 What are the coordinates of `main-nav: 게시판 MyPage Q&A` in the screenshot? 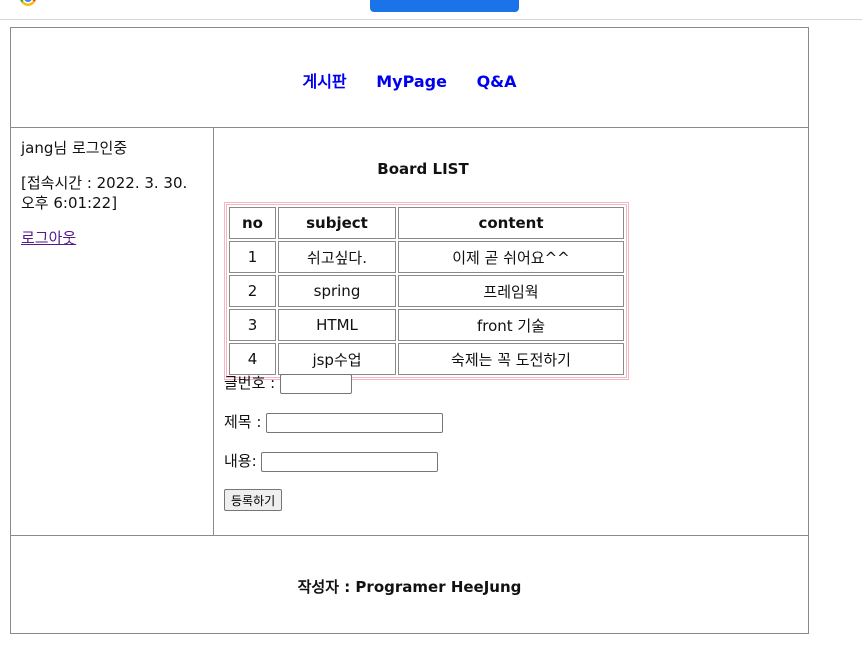 It's located at (409, 80).